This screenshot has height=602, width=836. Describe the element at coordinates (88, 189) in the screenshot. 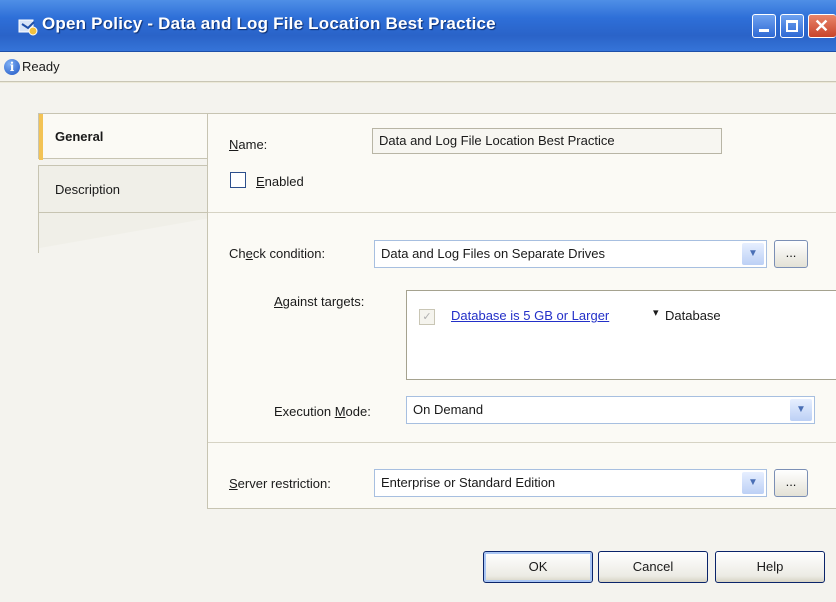

I see `tab-description-label: Description` at that location.